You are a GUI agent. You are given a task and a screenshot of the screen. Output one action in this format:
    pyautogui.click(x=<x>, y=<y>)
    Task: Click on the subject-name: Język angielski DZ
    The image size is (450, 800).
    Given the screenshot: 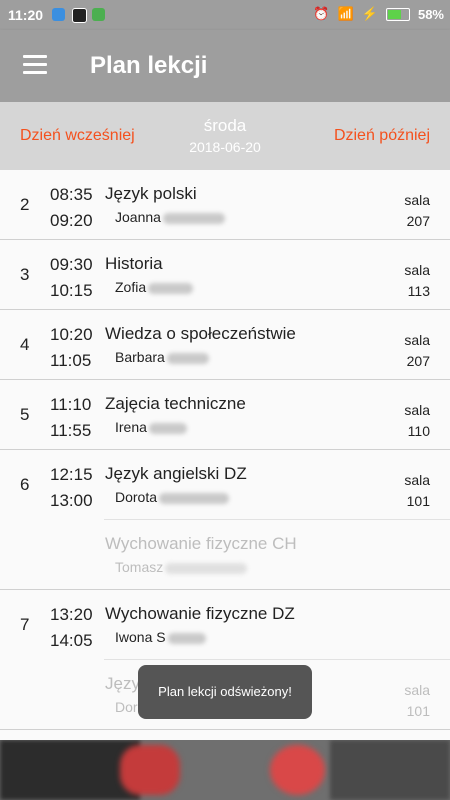 What is the action you would take?
    pyautogui.click(x=176, y=473)
    